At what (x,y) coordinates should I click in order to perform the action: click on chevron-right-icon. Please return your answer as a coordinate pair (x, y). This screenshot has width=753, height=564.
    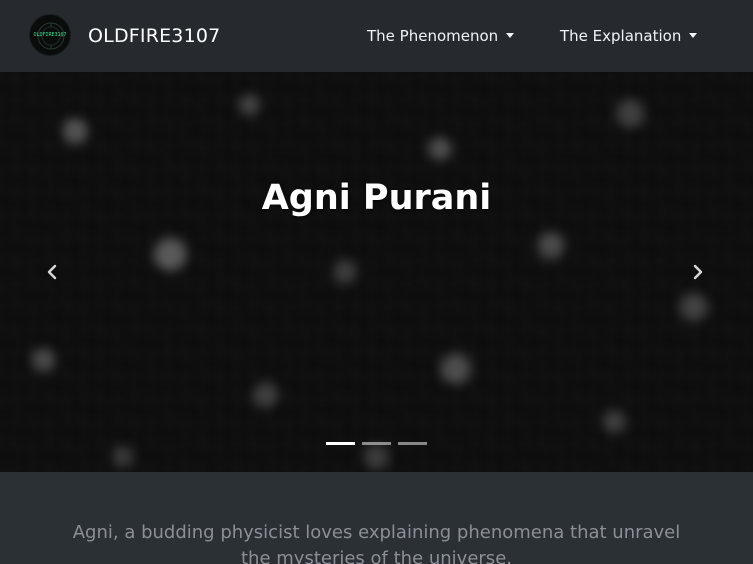
    Looking at the image, I should click on (698, 272).